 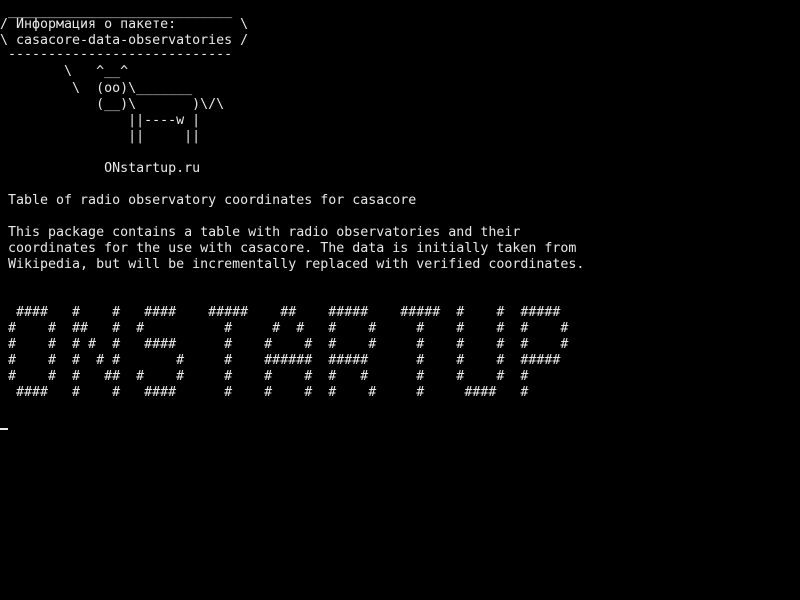 I want to click on banner-line-2: # # ## # # # # # # # # # # # #, so click(x=284, y=328).